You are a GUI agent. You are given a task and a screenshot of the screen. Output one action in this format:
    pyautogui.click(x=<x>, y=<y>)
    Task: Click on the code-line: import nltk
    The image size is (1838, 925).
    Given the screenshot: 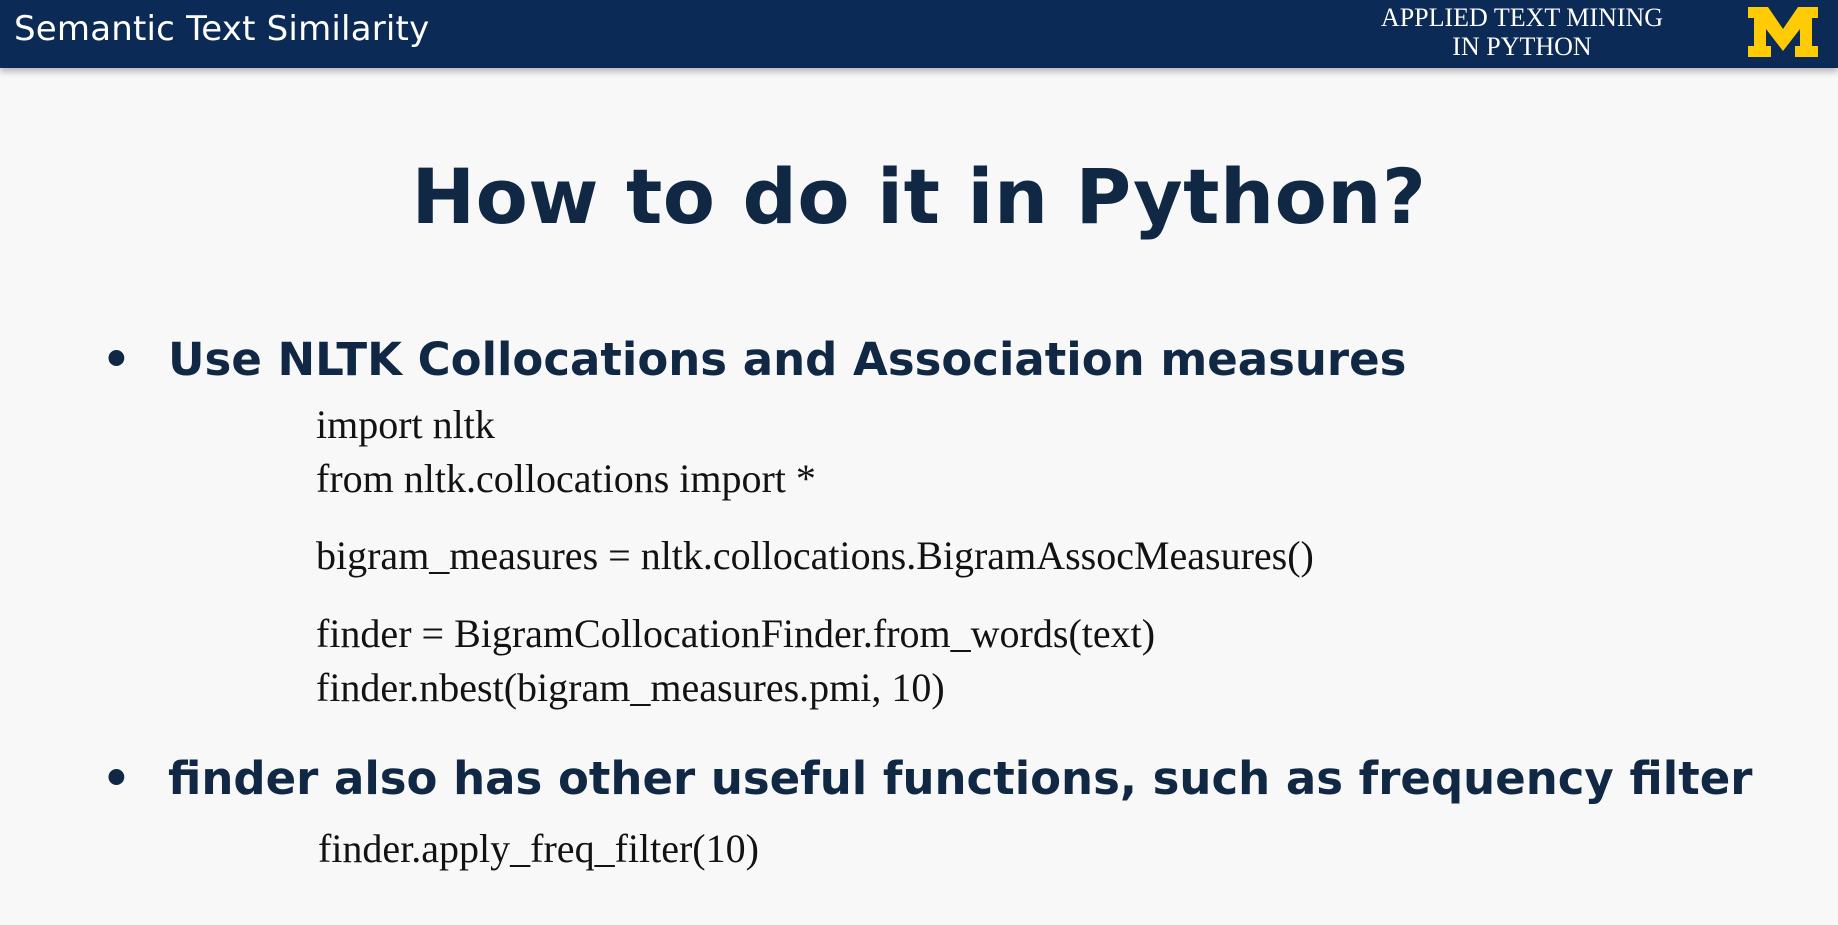 What is the action you would take?
    pyautogui.click(x=405, y=424)
    